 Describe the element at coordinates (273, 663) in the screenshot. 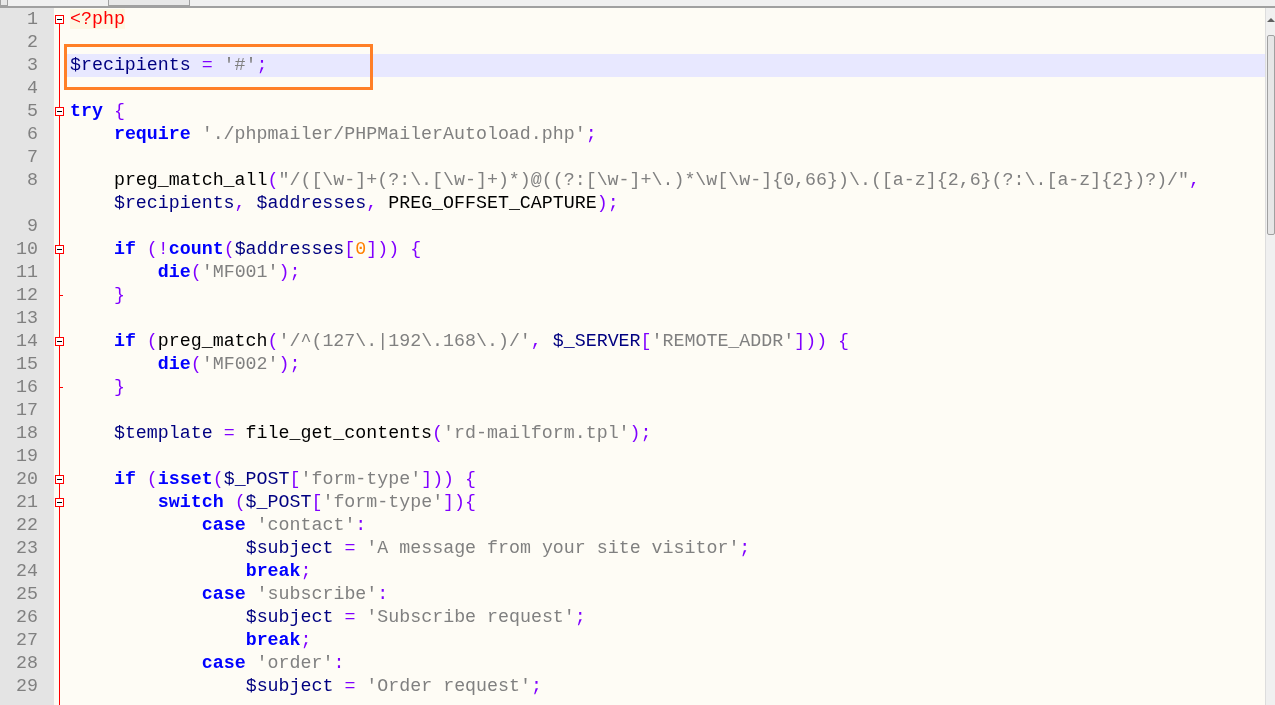

I see `code-line: case 'order':` at that location.